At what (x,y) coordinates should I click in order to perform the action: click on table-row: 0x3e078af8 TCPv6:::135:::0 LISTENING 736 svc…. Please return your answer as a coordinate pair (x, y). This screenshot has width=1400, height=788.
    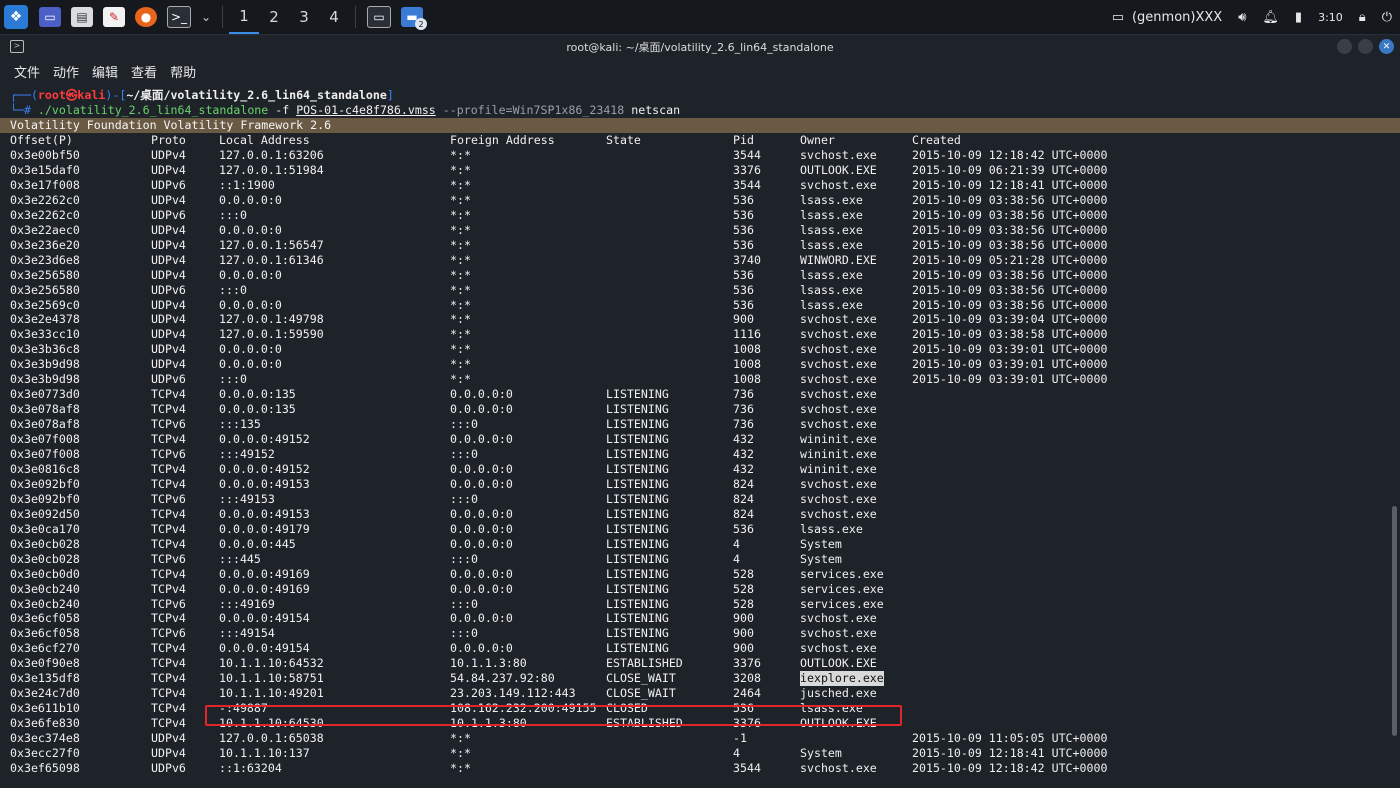
    Looking at the image, I should click on (700, 424).